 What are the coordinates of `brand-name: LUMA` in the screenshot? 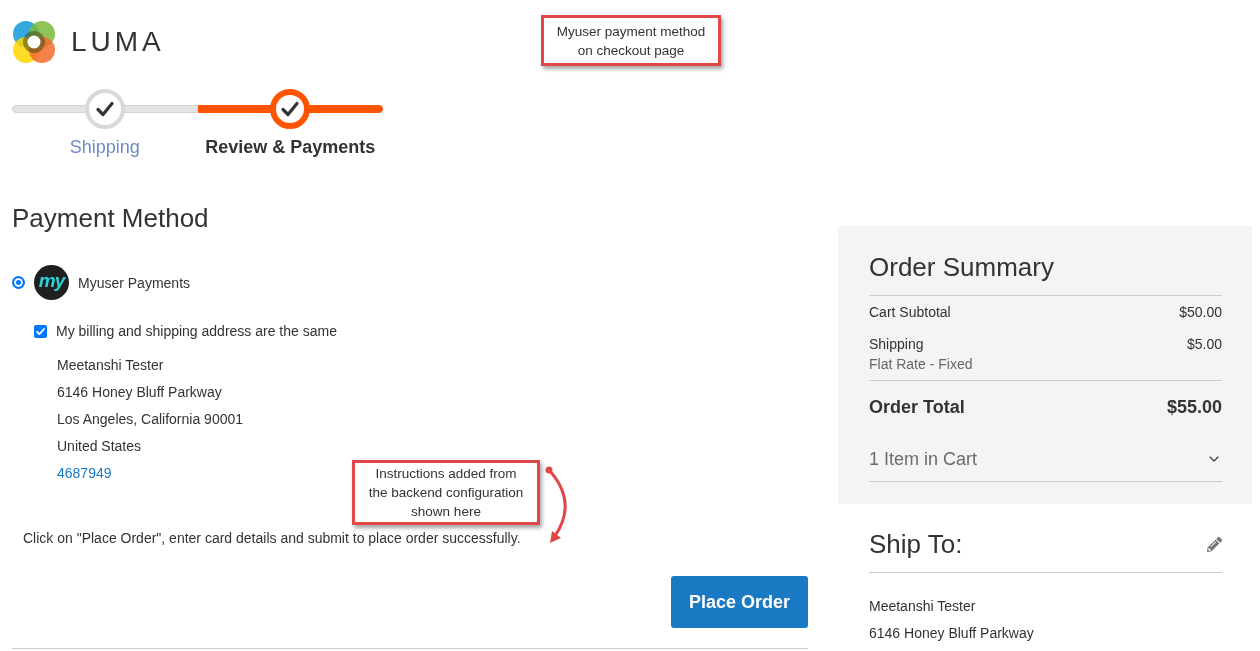 It's located at (118, 42).